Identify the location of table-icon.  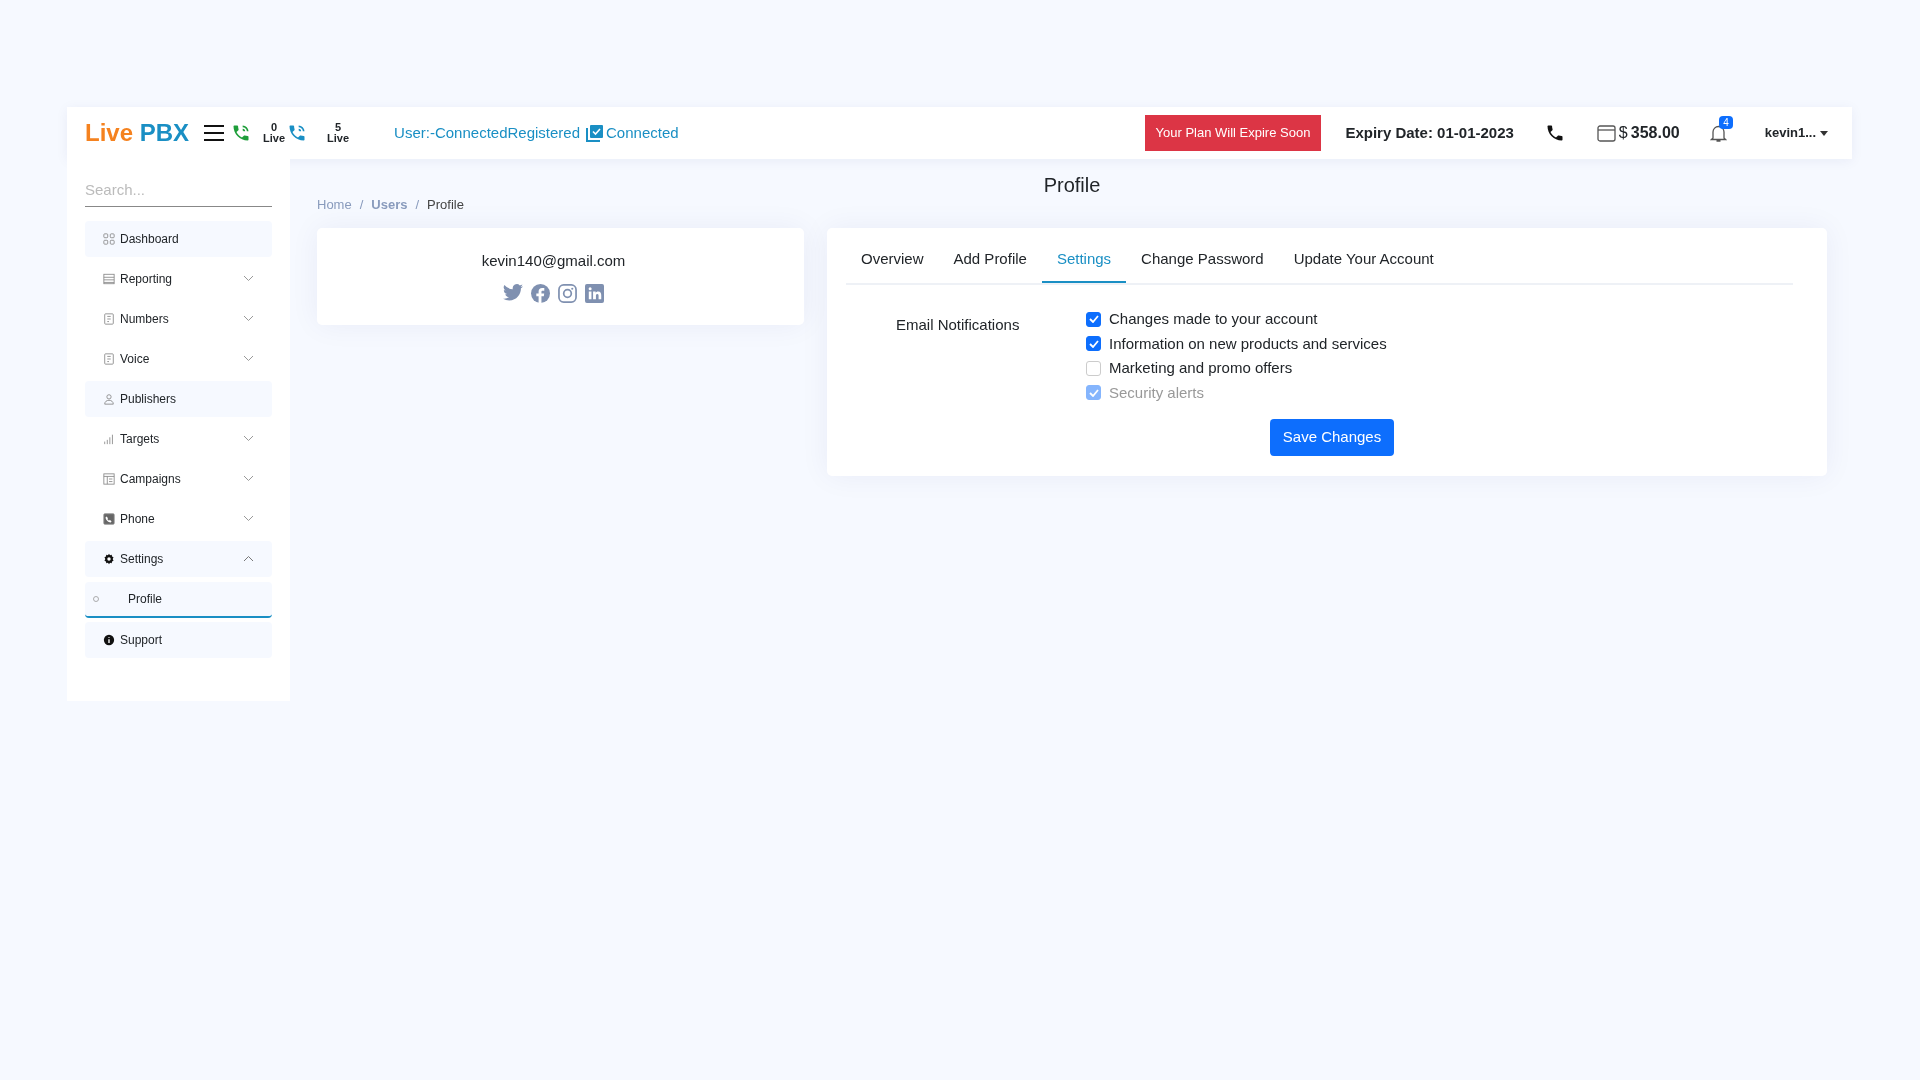
(109, 478).